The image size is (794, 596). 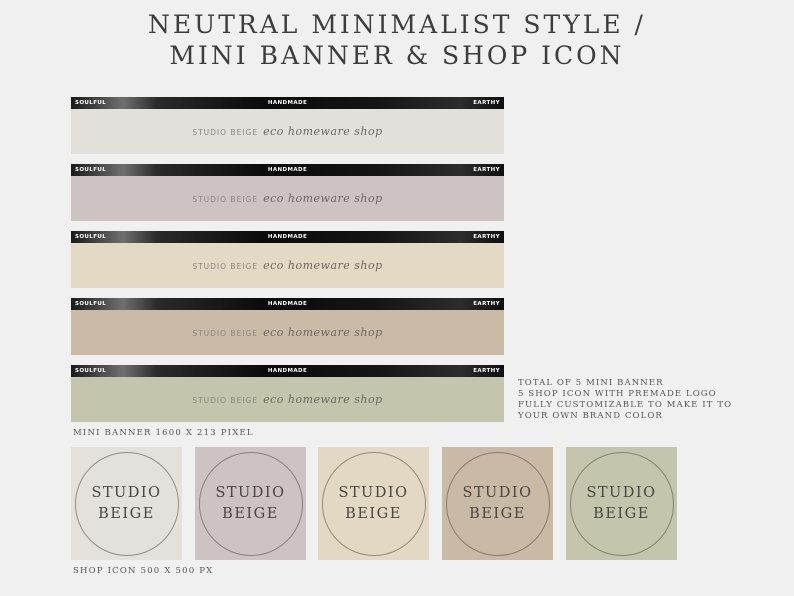 What do you see at coordinates (625, 405) in the screenshot?
I see `info-line: FULLY CUSTOMIZABLE TO MAKE IT TO` at bounding box center [625, 405].